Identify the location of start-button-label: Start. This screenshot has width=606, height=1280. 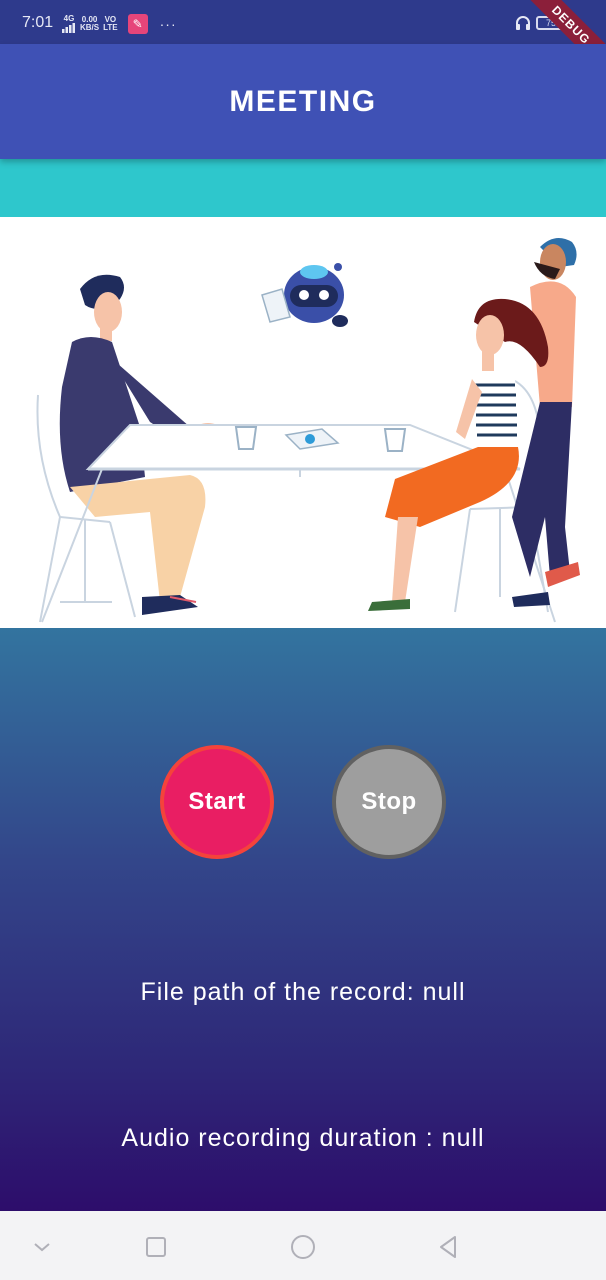
(217, 801).